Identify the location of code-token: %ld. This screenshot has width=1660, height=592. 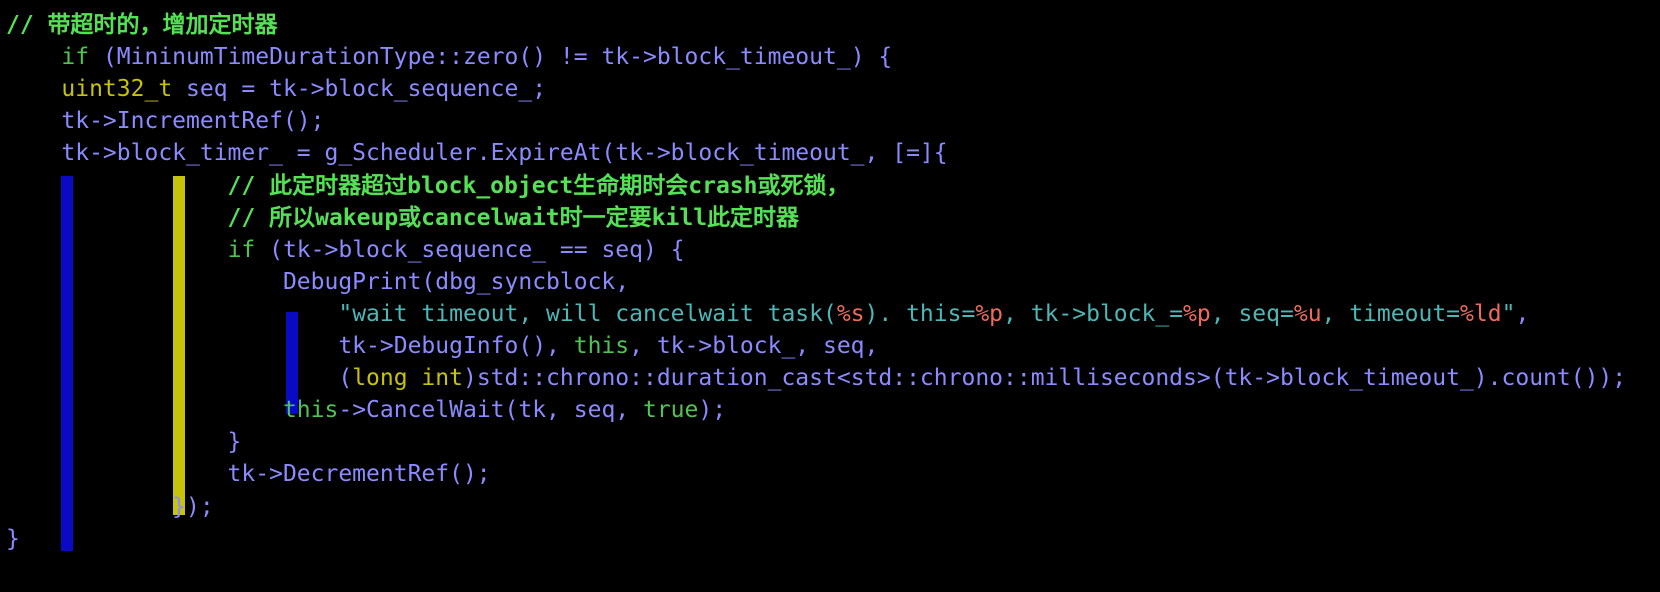
(1481, 313).